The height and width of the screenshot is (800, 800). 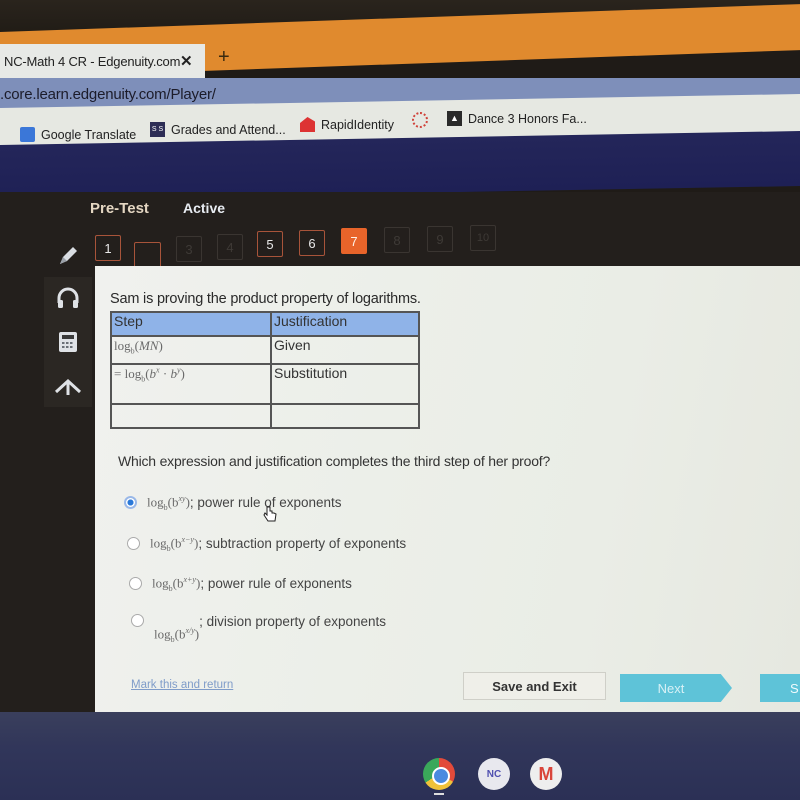 What do you see at coordinates (292, 621) in the screenshot?
I see `choice-justification: ; division property of exponents` at bounding box center [292, 621].